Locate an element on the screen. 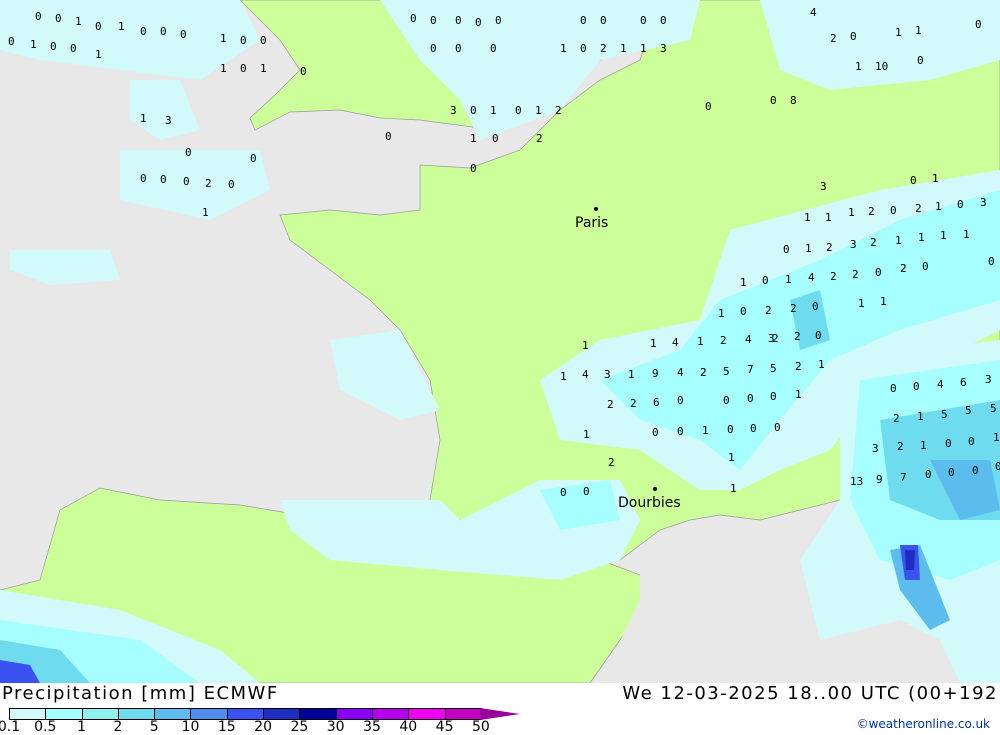  grid-value-label: 10 is located at coordinates (881, 66).